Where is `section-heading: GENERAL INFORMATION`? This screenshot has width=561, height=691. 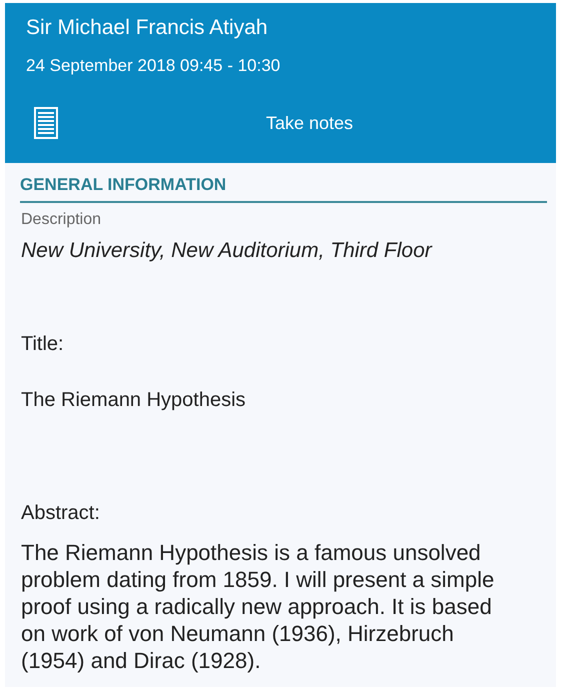 section-heading: GENERAL INFORMATION is located at coordinates (283, 183).